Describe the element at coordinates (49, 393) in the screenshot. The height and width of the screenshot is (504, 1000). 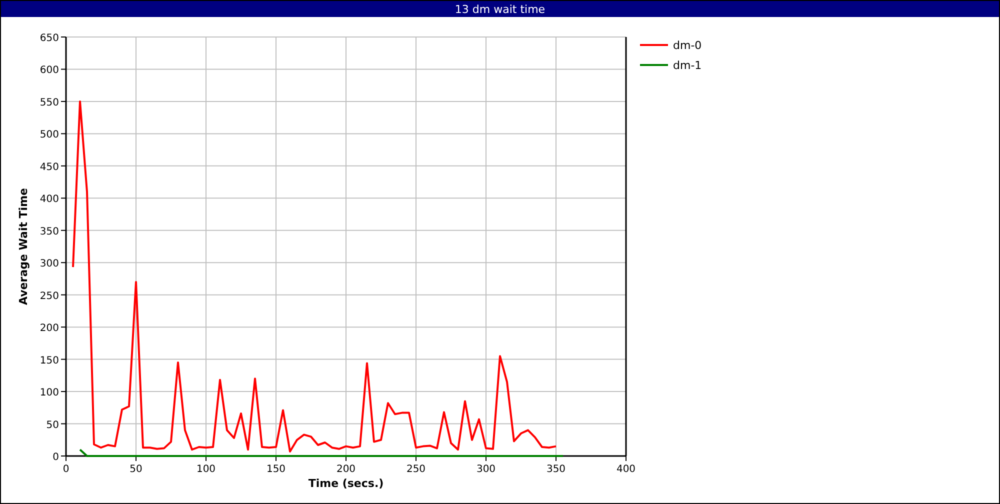
I see `y-tick-label: 100` at that location.